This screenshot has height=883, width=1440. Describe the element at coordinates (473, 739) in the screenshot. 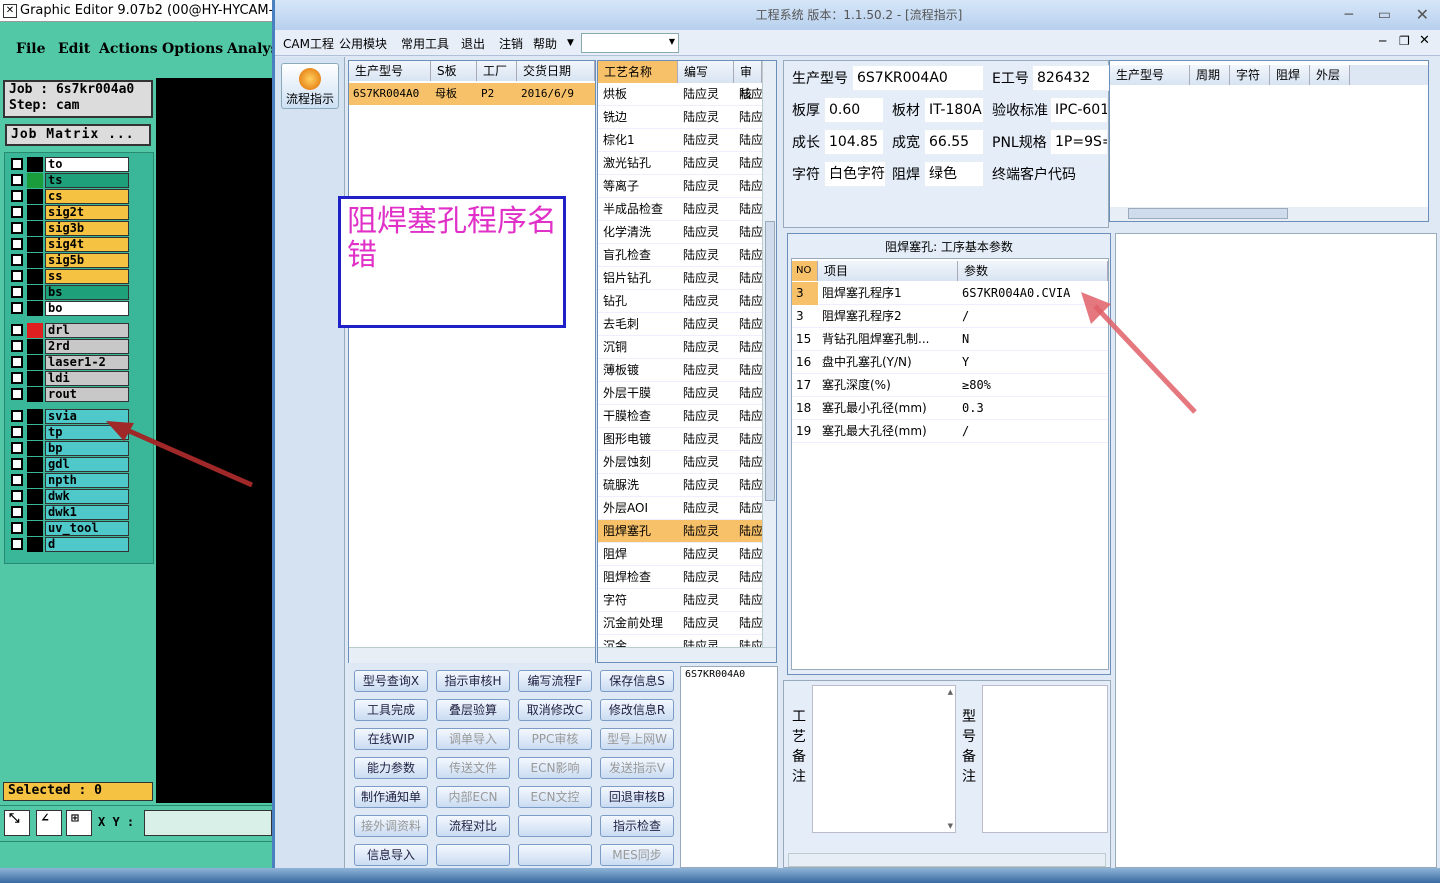

I see `action-button: 调单导入` at that location.